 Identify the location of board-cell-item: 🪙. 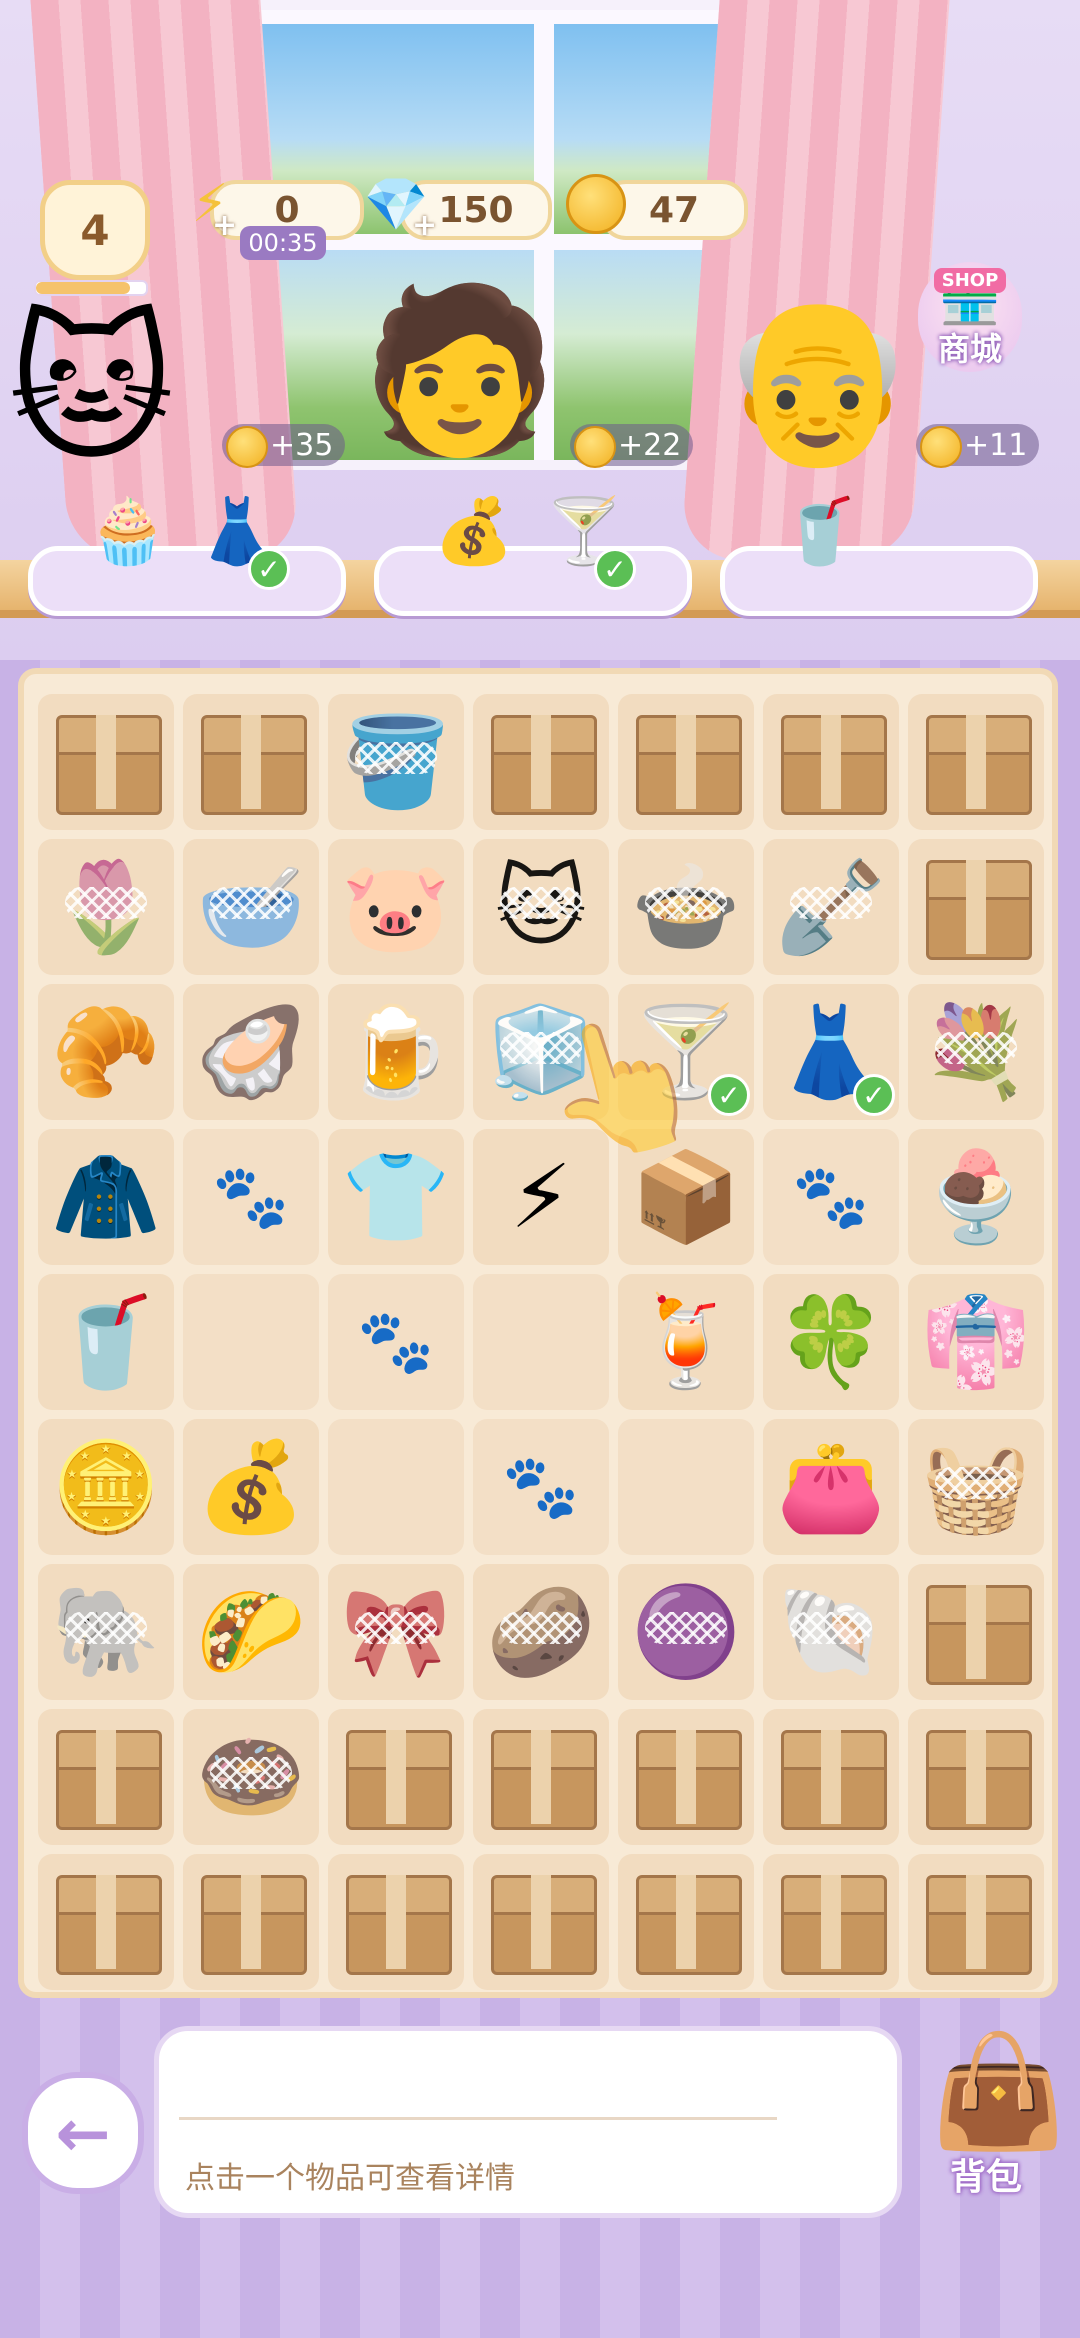
(106, 1487).